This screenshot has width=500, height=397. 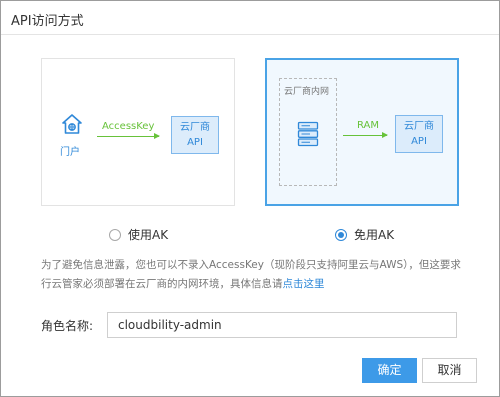 I want to click on home-icon, so click(x=72, y=124).